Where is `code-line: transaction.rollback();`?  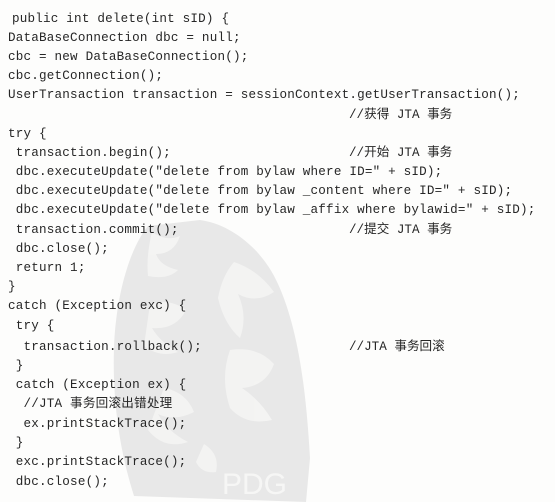 code-line: transaction.rollback(); is located at coordinates (105, 347).